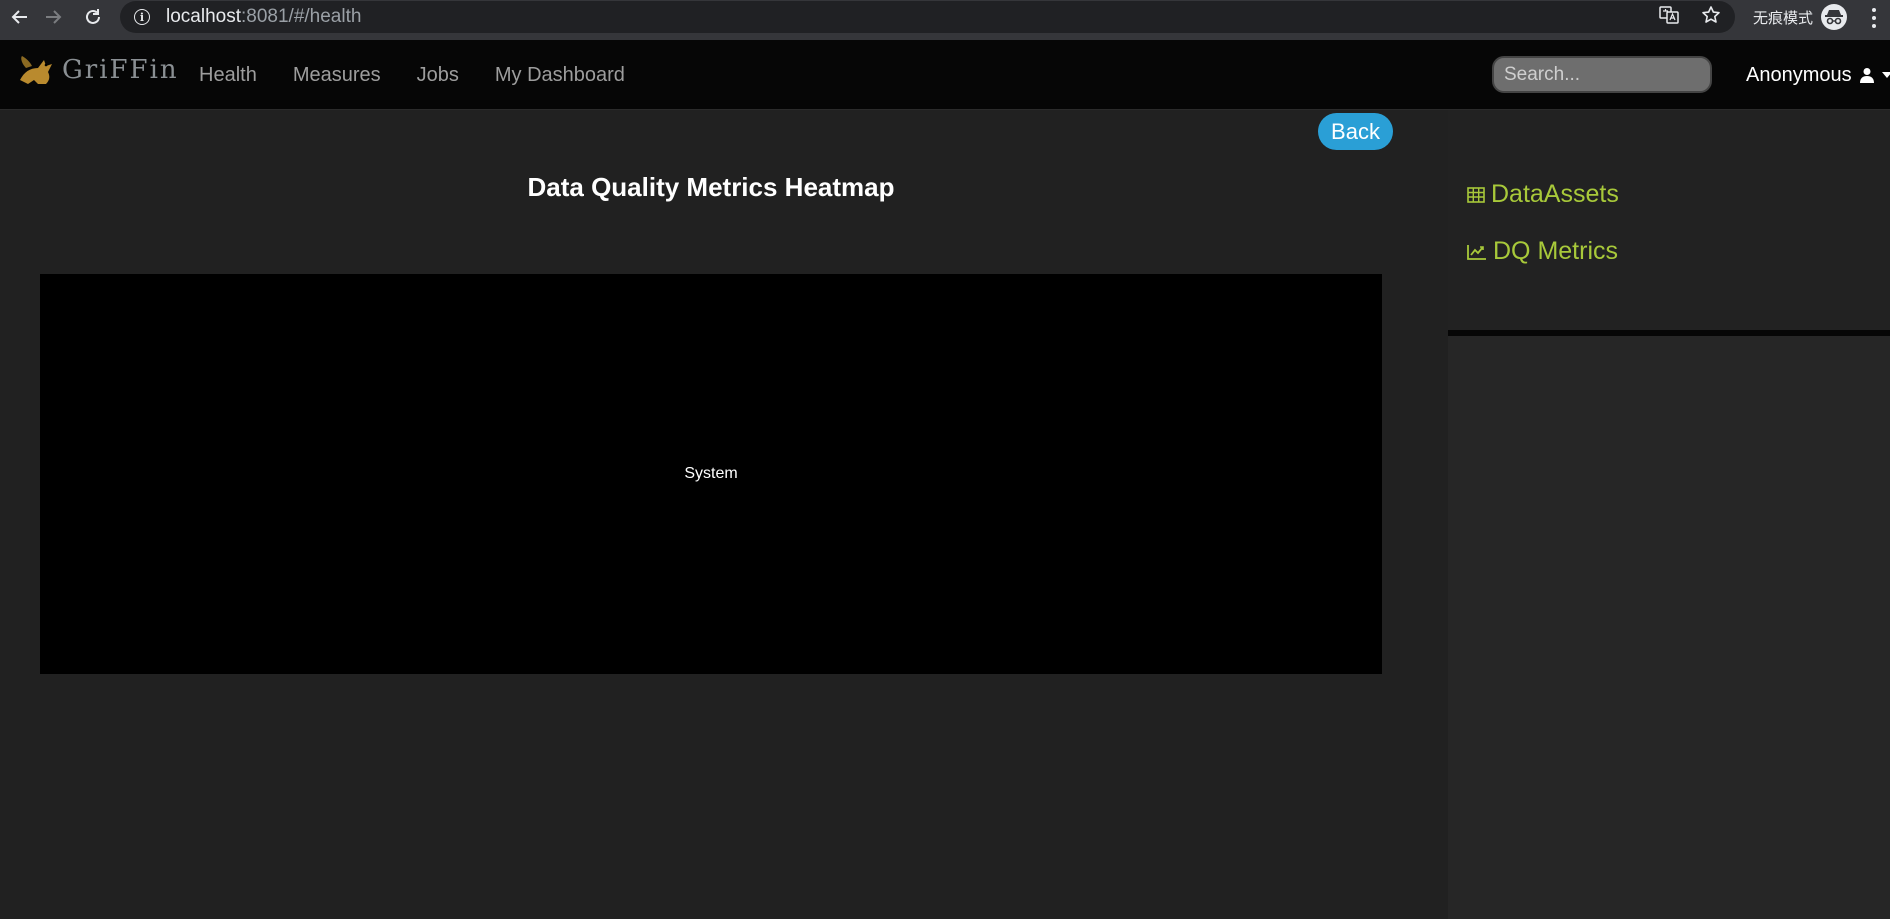  Describe the element at coordinates (1555, 251) in the screenshot. I see `sidebar-item-label: DQ Metrics` at that location.